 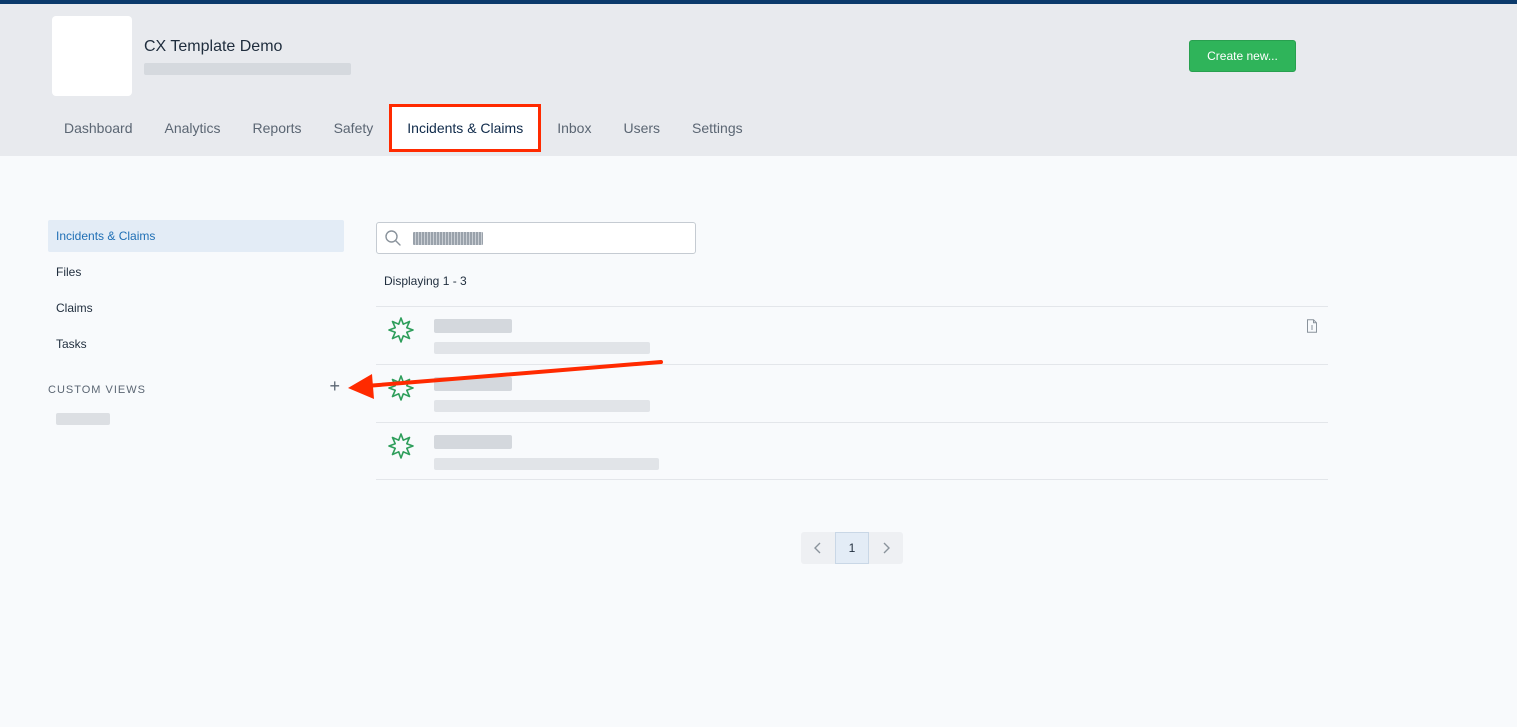 What do you see at coordinates (98, 128) in the screenshot?
I see `tab-dashboard: Dashboard` at bounding box center [98, 128].